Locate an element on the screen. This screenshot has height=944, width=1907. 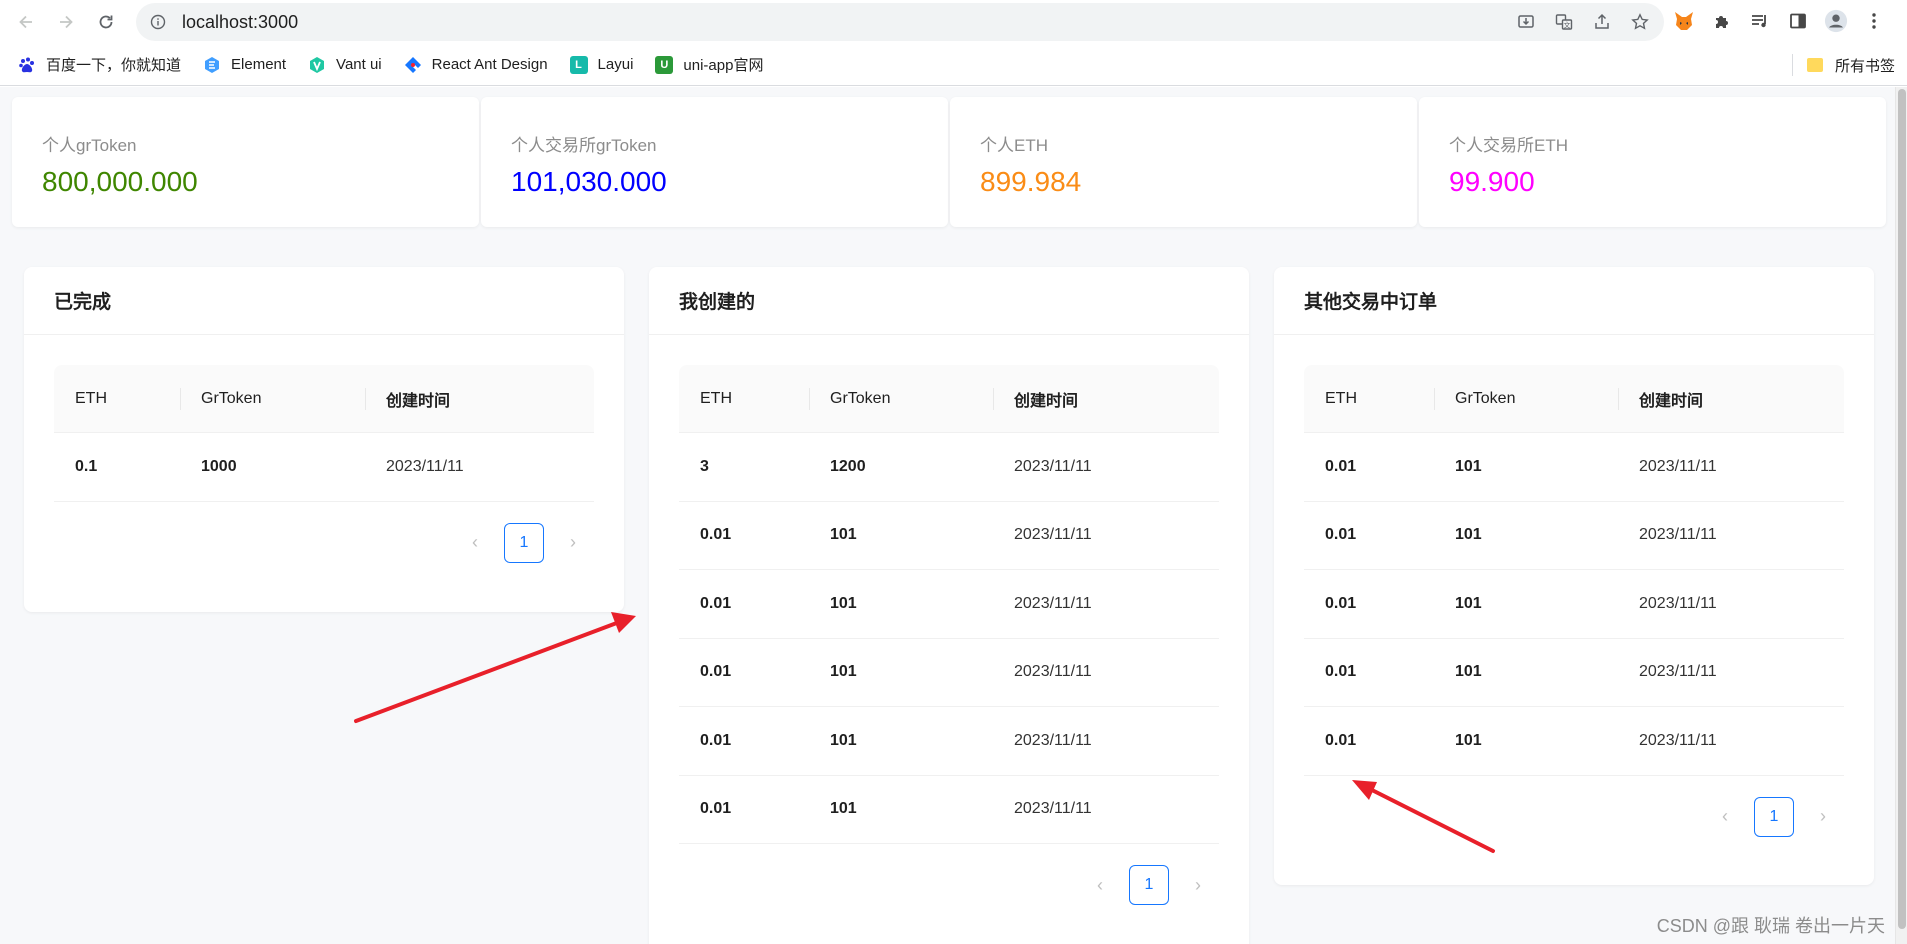
card-done: 已完成 ETH GrToken 创建时间 0.1 1000 2023/11/11 is located at coordinates (324, 439).